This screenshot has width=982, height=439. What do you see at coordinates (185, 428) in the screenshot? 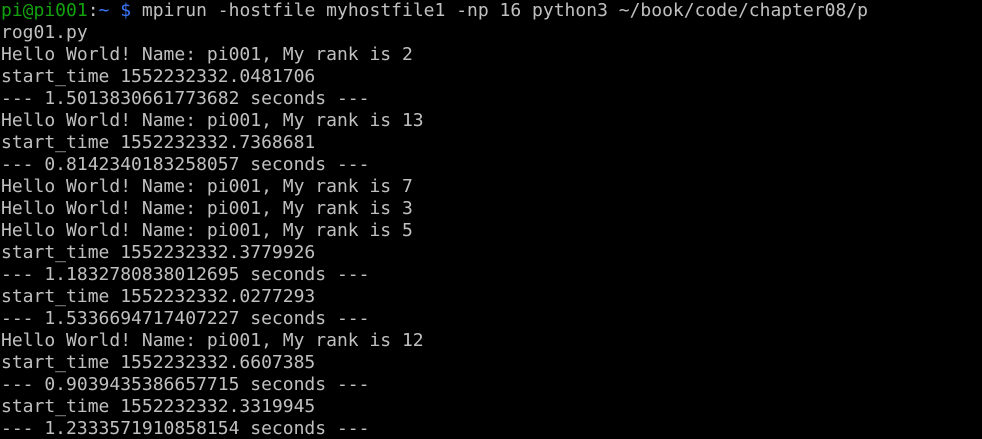
I see `output-line: --- 1.2333571910858154 seconds ---` at bounding box center [185, 428].